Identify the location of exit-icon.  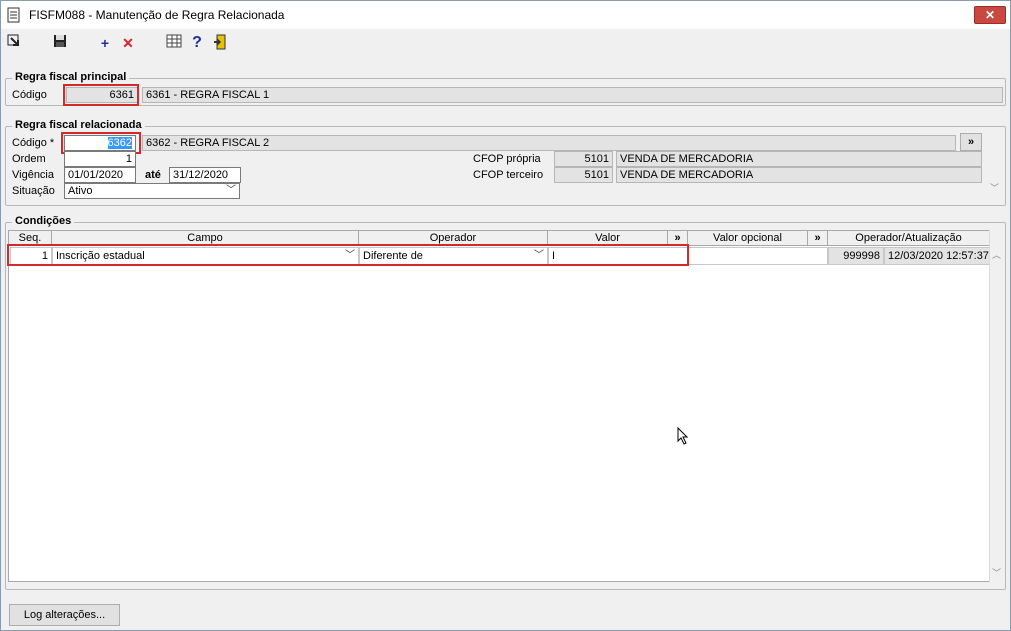
(220, 43).